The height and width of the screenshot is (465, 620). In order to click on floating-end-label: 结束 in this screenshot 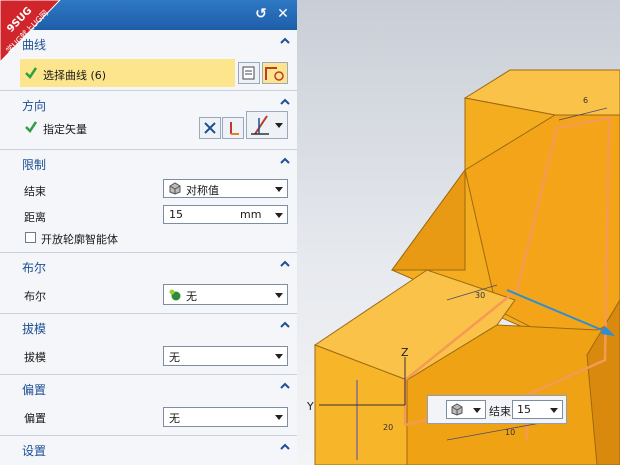, I will do `click(500, 411)`.